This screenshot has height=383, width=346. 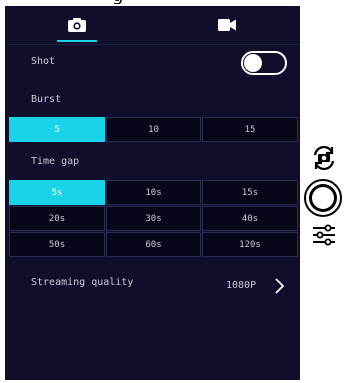 I want to click on tab-video, so click(x=227, y=25).